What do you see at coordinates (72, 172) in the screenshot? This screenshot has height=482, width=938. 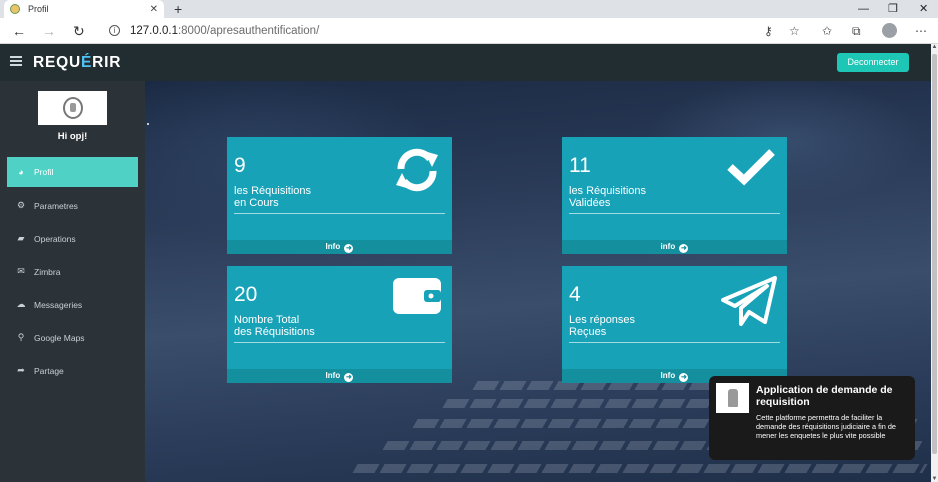 I see `sidebar-item-profil: ◕ Profil` at bounding box center [72, 172].